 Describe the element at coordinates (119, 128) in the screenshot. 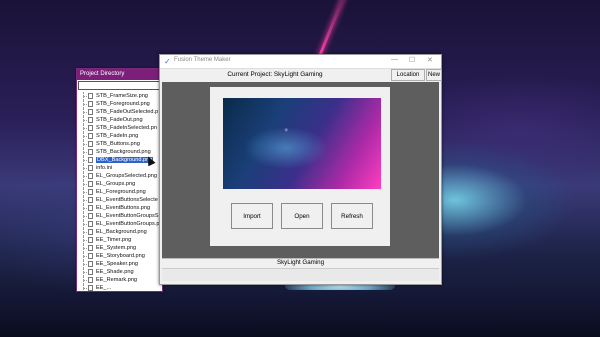

I see `file-tree-item: STB_FadeInSelected.pn` at that location.